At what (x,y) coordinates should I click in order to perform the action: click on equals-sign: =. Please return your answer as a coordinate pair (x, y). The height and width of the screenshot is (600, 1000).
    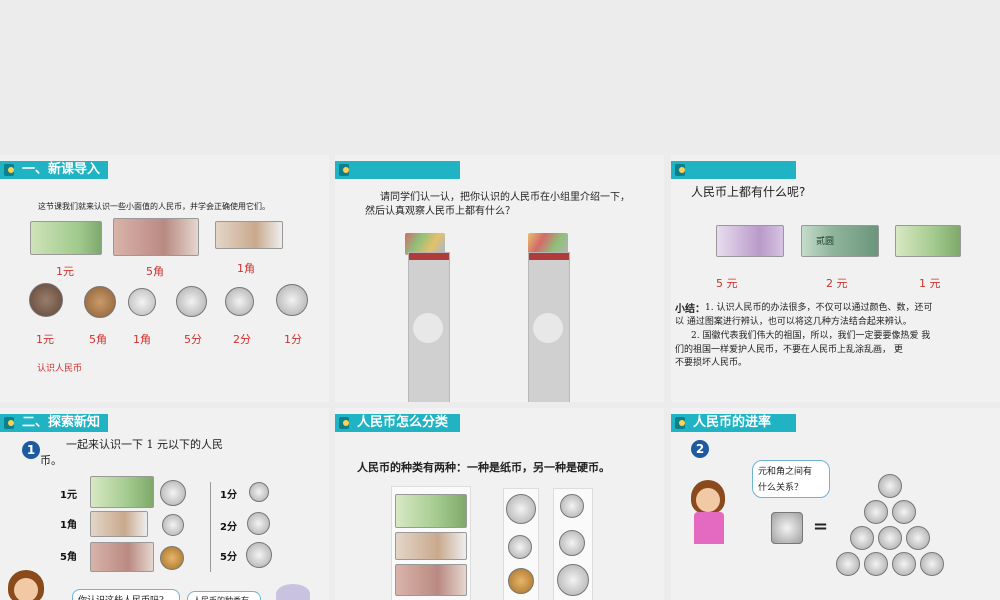
    Looking at the image, I should click on (821, 526).